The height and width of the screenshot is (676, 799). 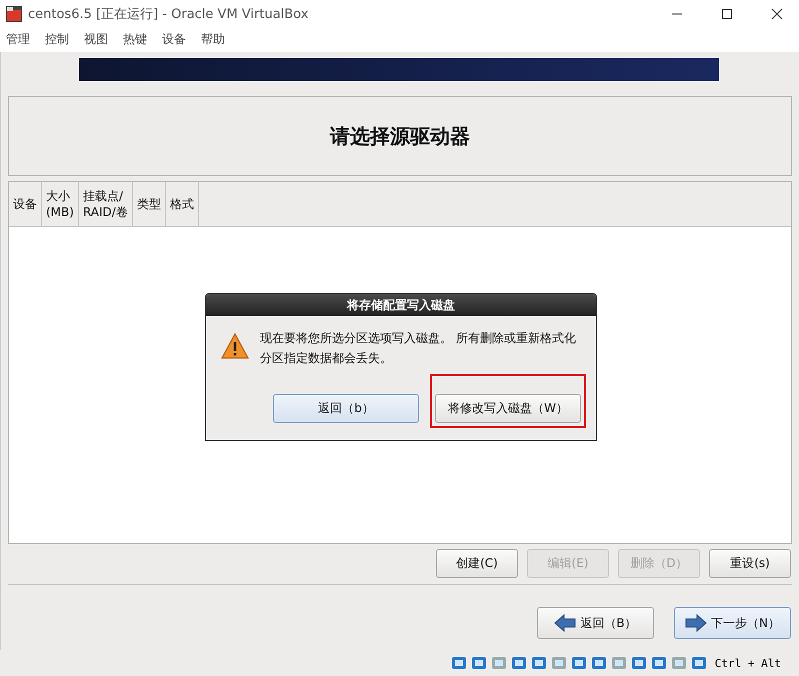 What do you see at coordinates (235, 346) in the screenshot?
I see `warning-icon` at bounding box center [235, 346].